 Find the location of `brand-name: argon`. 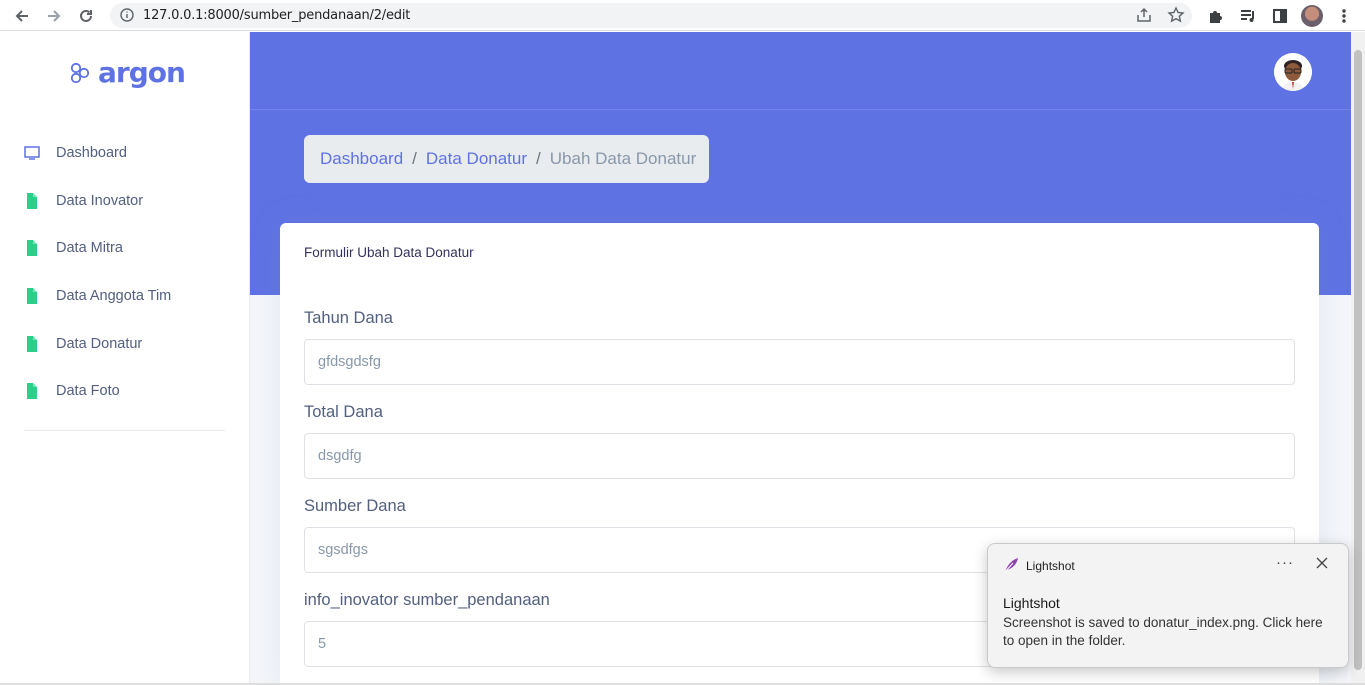

brand-name: argon is located at coordinates (142, 72).